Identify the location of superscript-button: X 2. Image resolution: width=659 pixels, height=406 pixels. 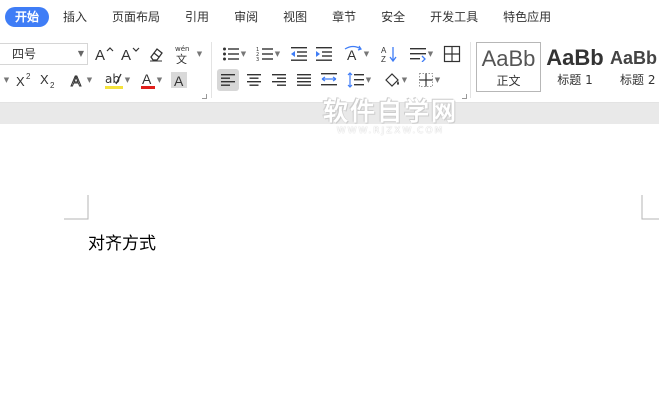
(25, 80).